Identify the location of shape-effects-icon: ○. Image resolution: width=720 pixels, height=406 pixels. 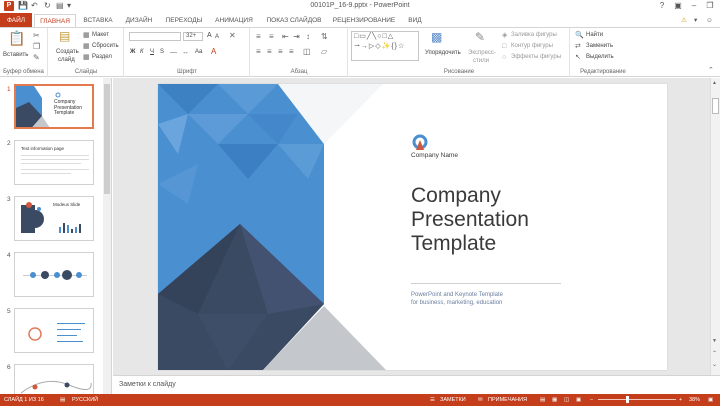
(504, 58).